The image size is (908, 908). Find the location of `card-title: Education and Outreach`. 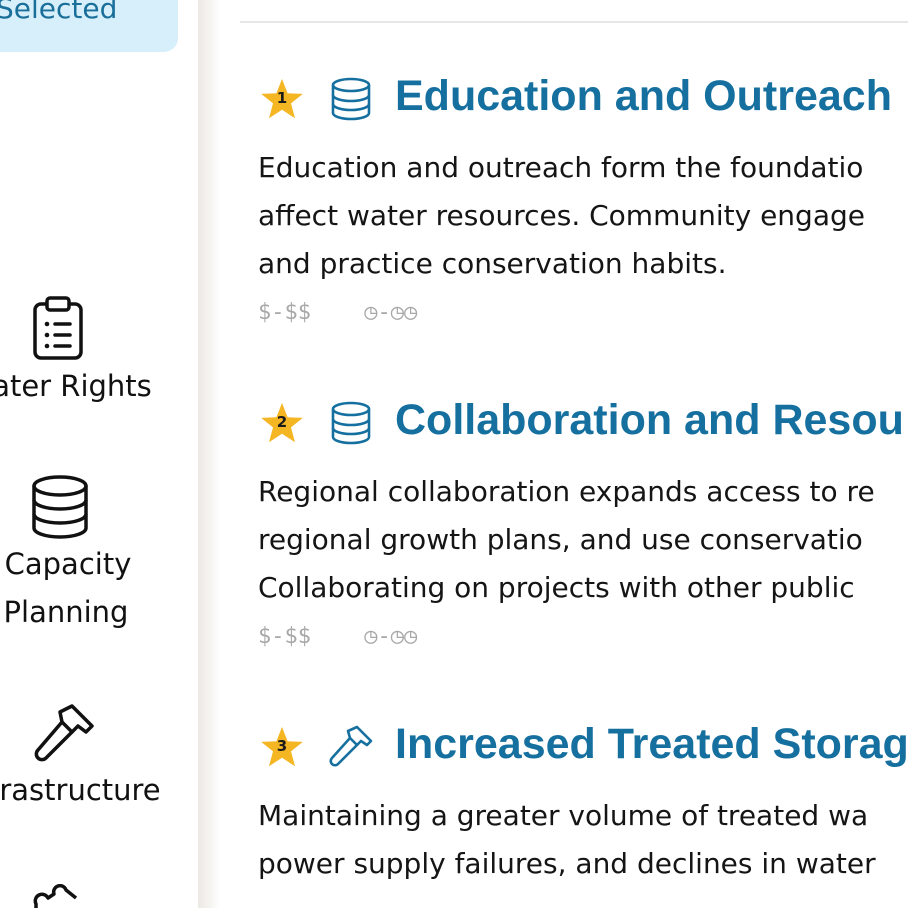

card-title: Education and Outreach is located at coordinates (643, 96).